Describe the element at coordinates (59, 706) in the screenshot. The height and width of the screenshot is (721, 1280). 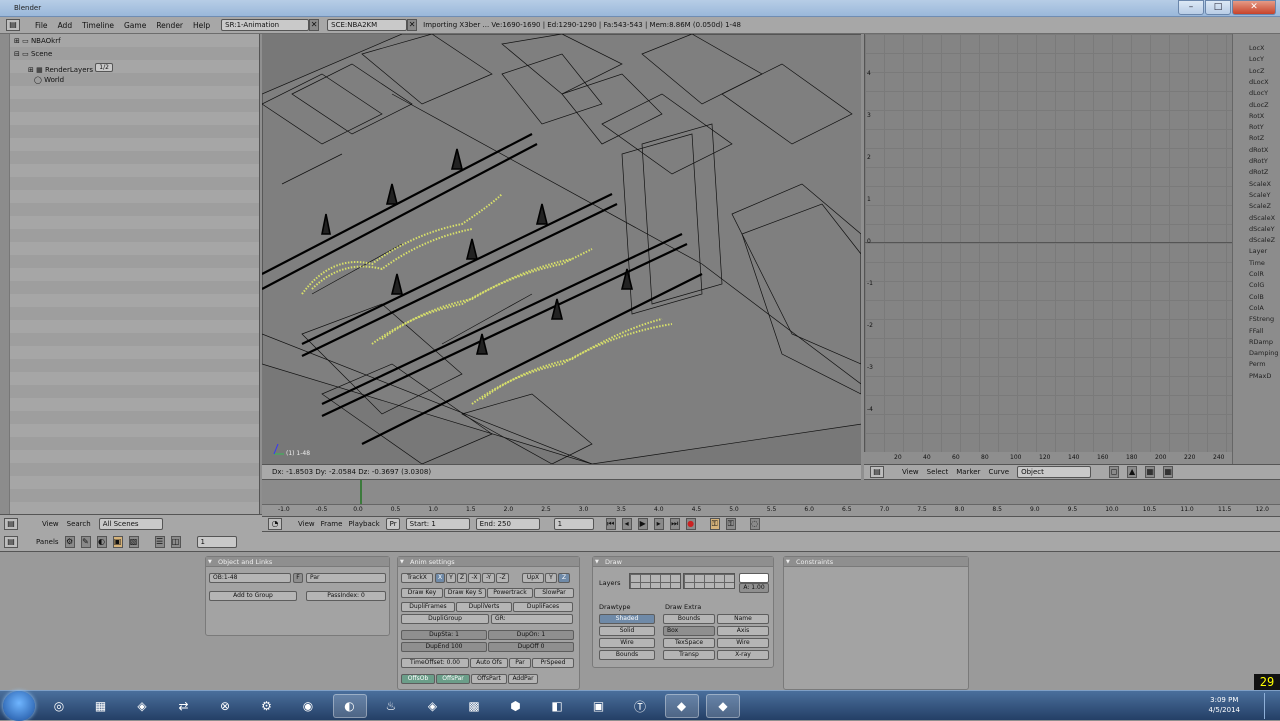
I see `ie-icon: ◎` at that location.